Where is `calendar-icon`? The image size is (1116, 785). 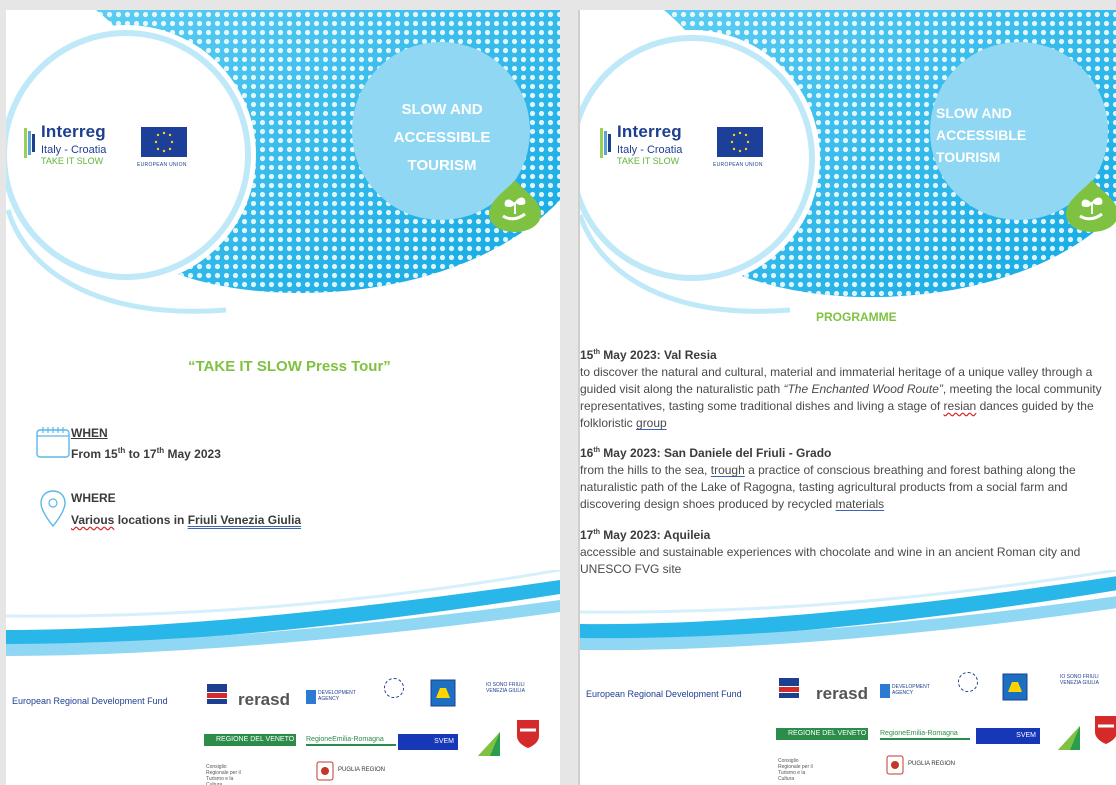 calendar-icon is located at coordinates (53, 442).